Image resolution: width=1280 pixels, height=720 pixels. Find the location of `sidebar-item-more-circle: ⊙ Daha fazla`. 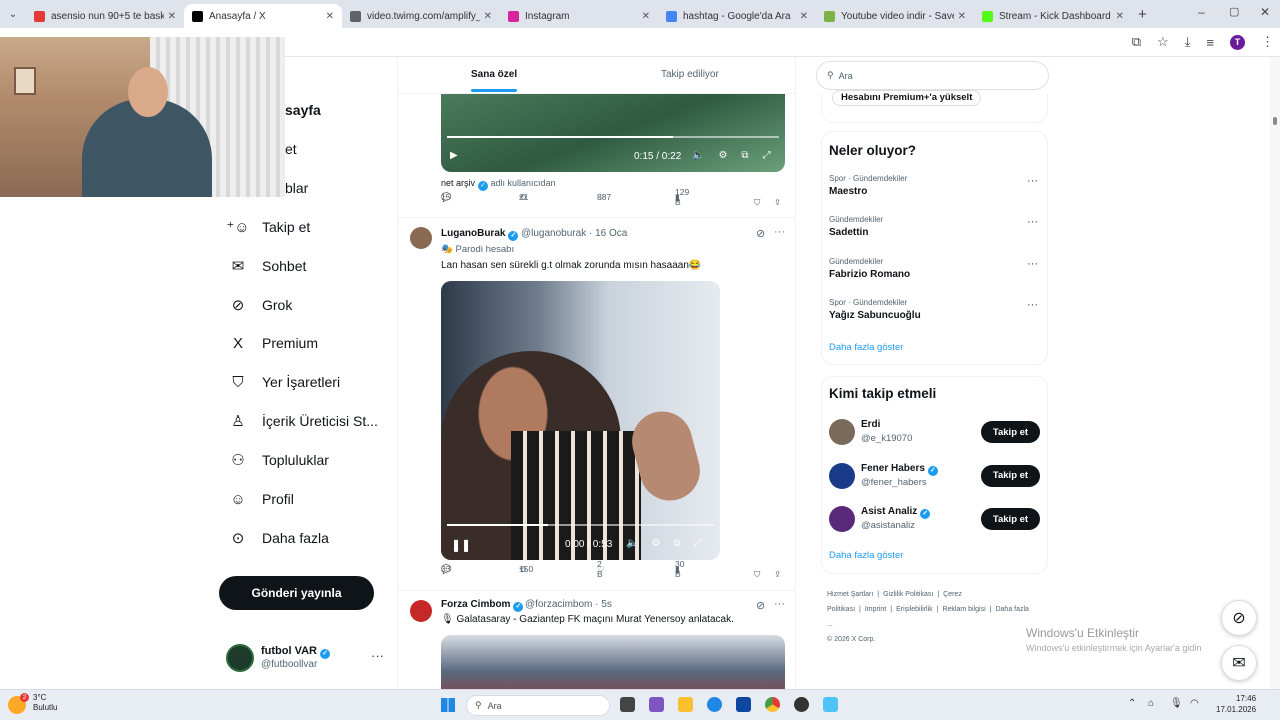

sidebar-item-more-circle: ⊙ Daha fazla is located at coordinates (278, 538).